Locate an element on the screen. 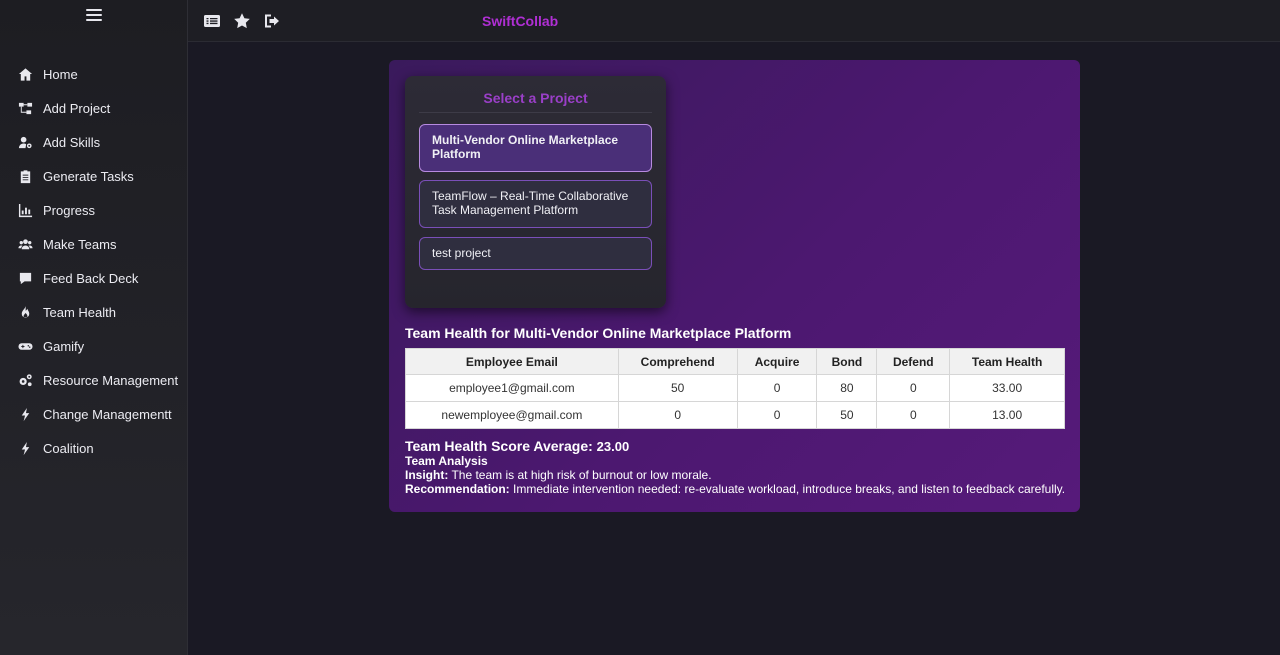 This screenshot has width=1280, height=655. topbar-icons is located at coordinates (241, 20).